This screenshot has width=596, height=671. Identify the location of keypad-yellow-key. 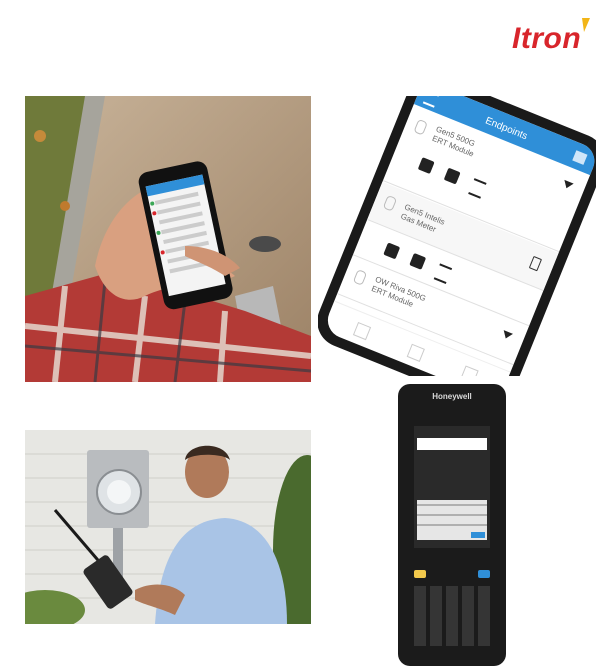
(420, 574).